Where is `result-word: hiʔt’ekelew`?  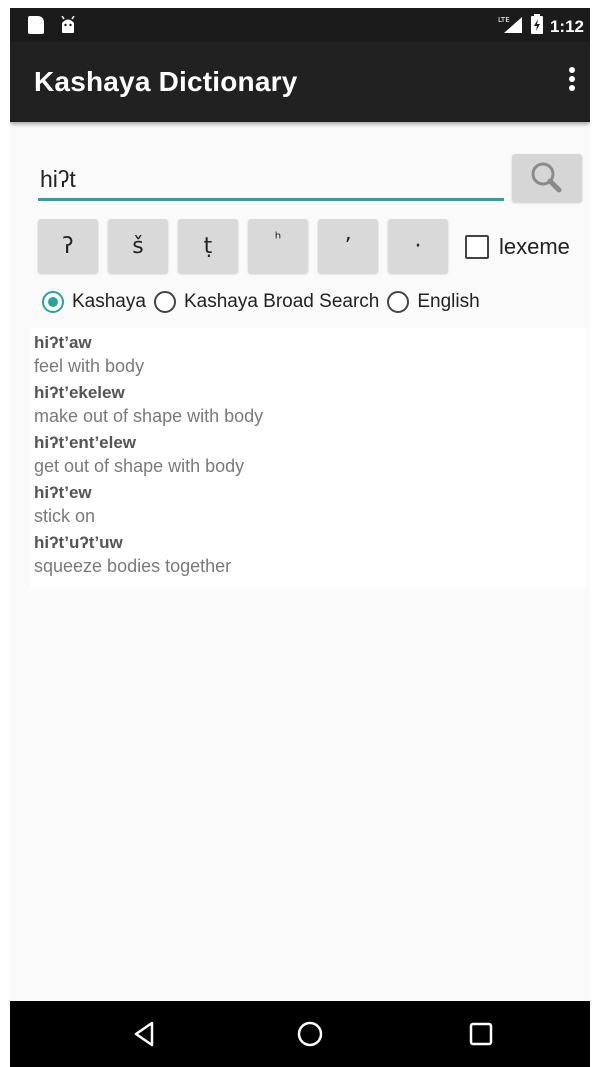
result-word: hiʔt’ekelew is located at coordinates (79, 392).